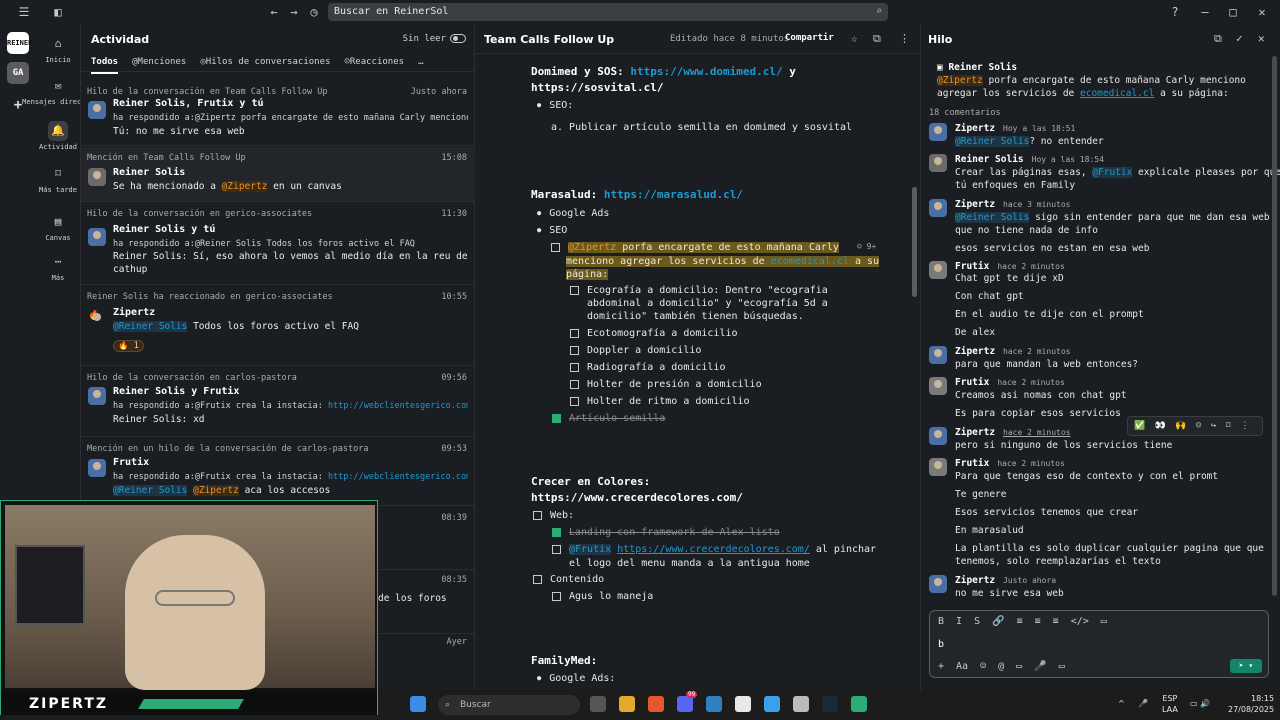 This screenshot has width=1280, height=720. I want to click on language-indicator: ESP LAA, so click(1170, 704).